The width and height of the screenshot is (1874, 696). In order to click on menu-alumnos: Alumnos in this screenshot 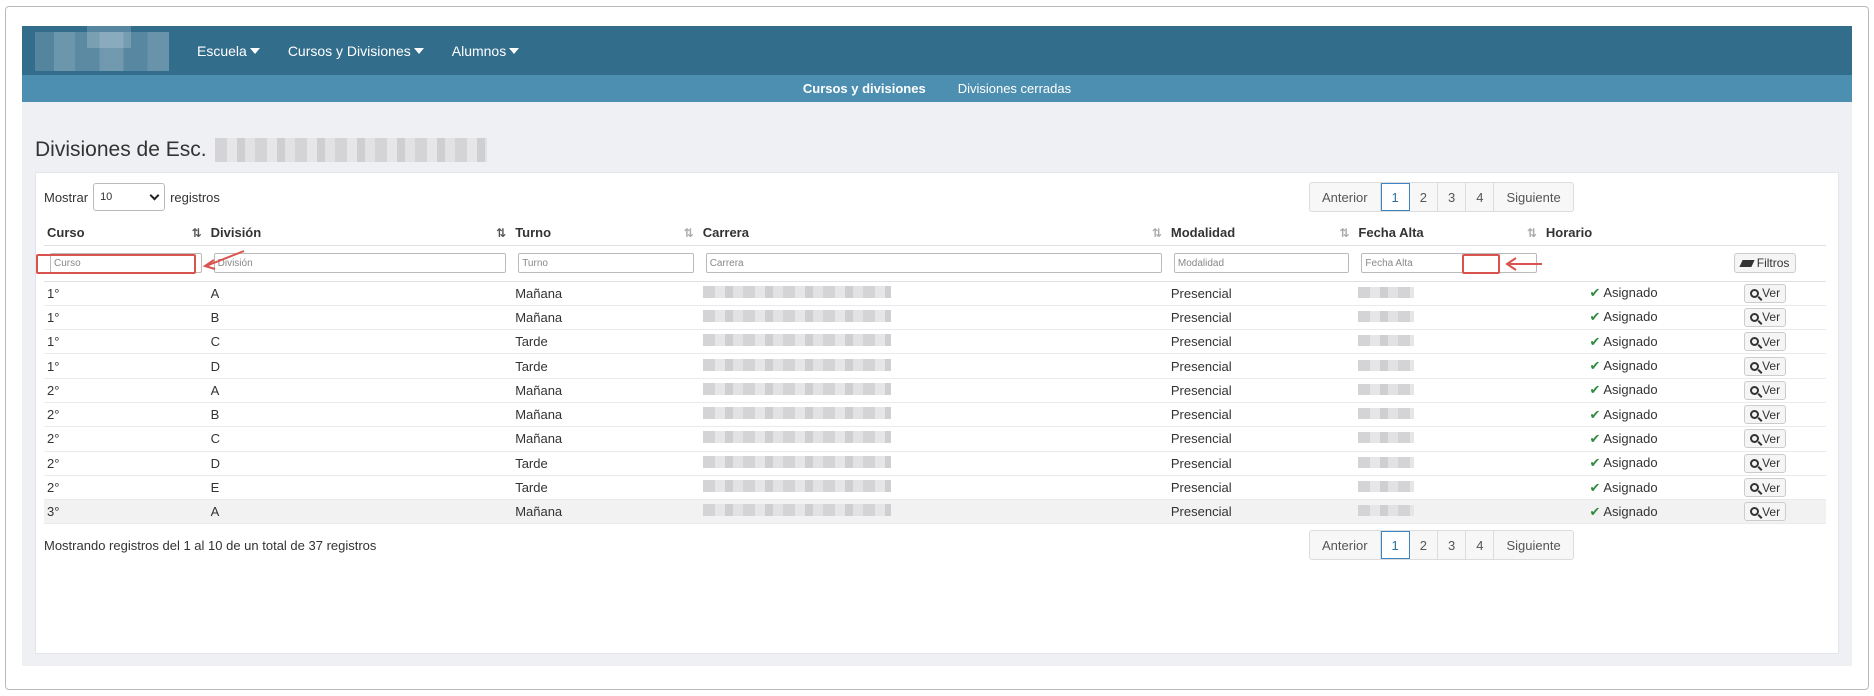, I will do `click(486, 51)`.